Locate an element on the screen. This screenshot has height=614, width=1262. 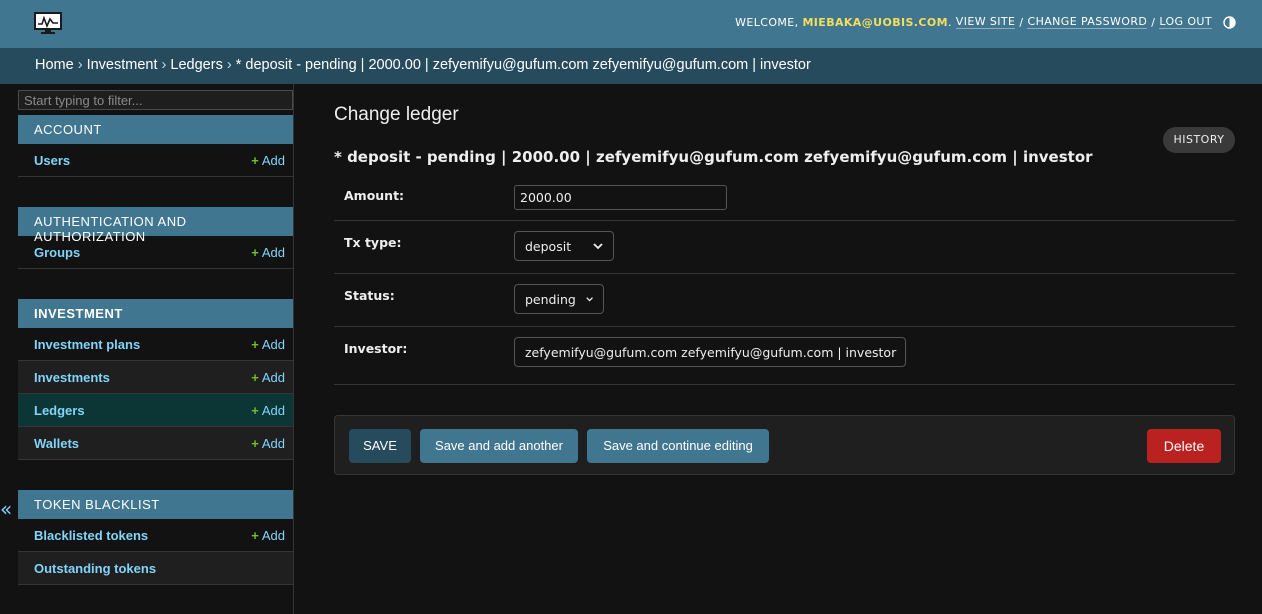
save-and-continue-button: Save and continue editing is located at coordinates (678, 446).